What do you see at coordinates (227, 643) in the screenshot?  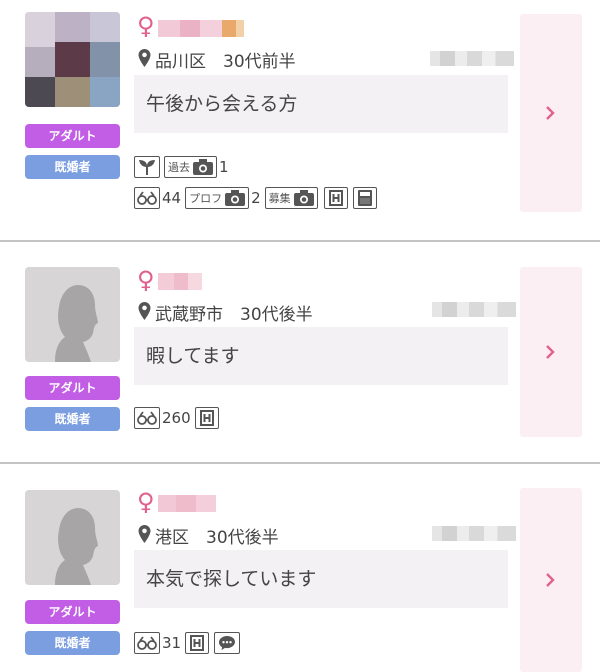 I see `chat-bubble-icon` at bounding box center [227, 643].